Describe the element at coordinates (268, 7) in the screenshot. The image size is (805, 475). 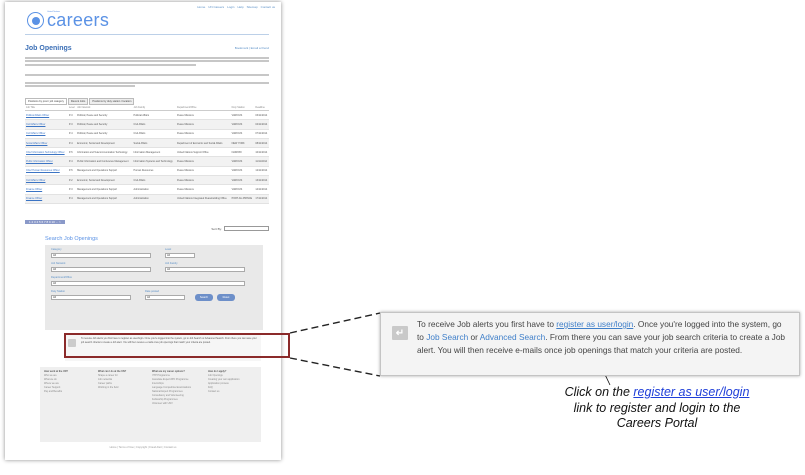
I see `top-link: Contact us` at that location.